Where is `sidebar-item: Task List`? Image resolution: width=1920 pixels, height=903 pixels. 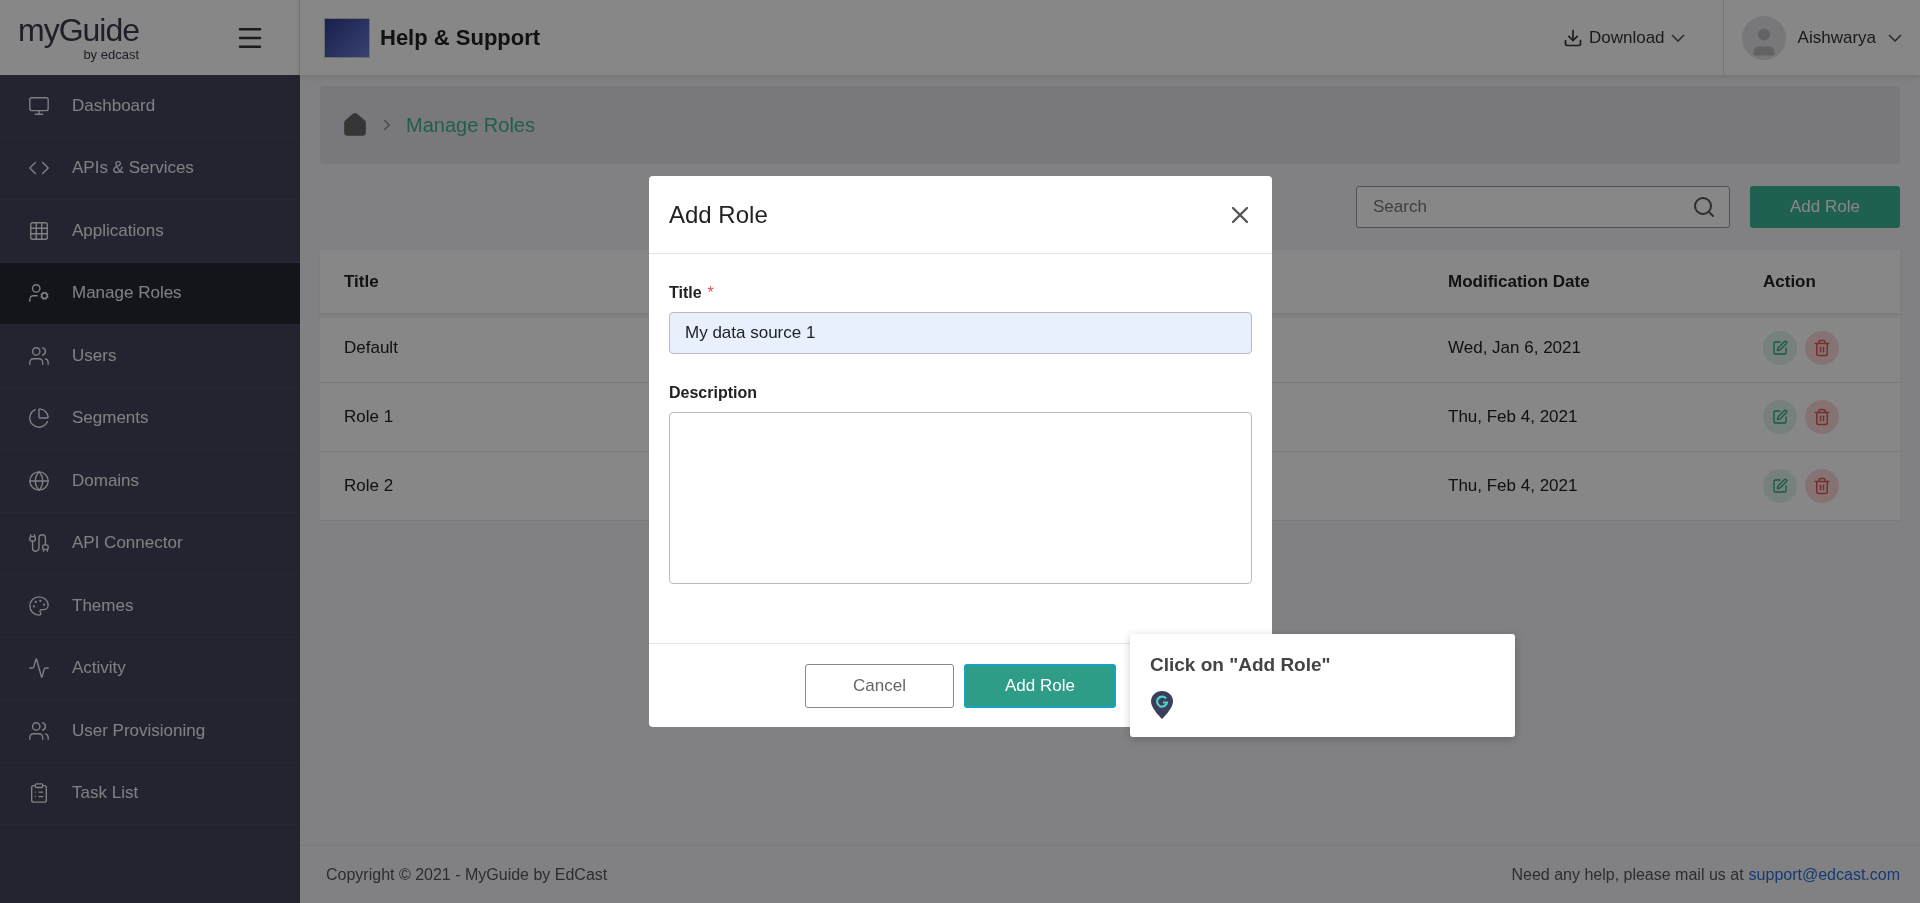
sidebar-item: Task List is located at coordinates (150, 793).